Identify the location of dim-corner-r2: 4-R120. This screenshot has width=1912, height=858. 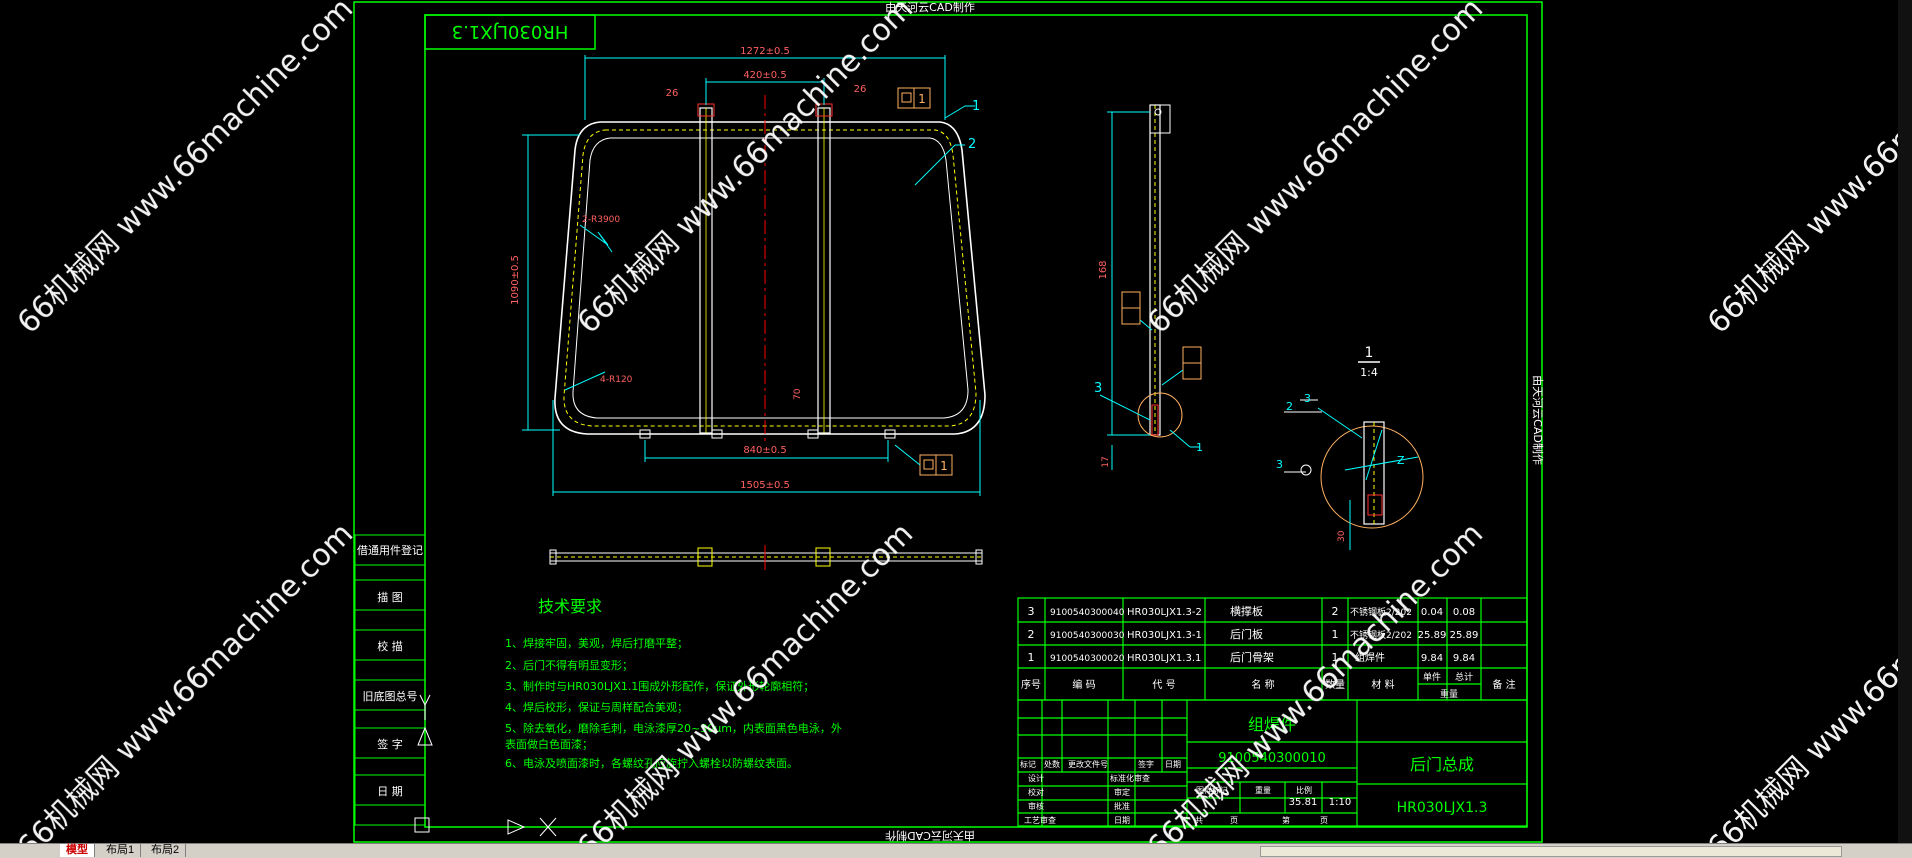
(616, 380).